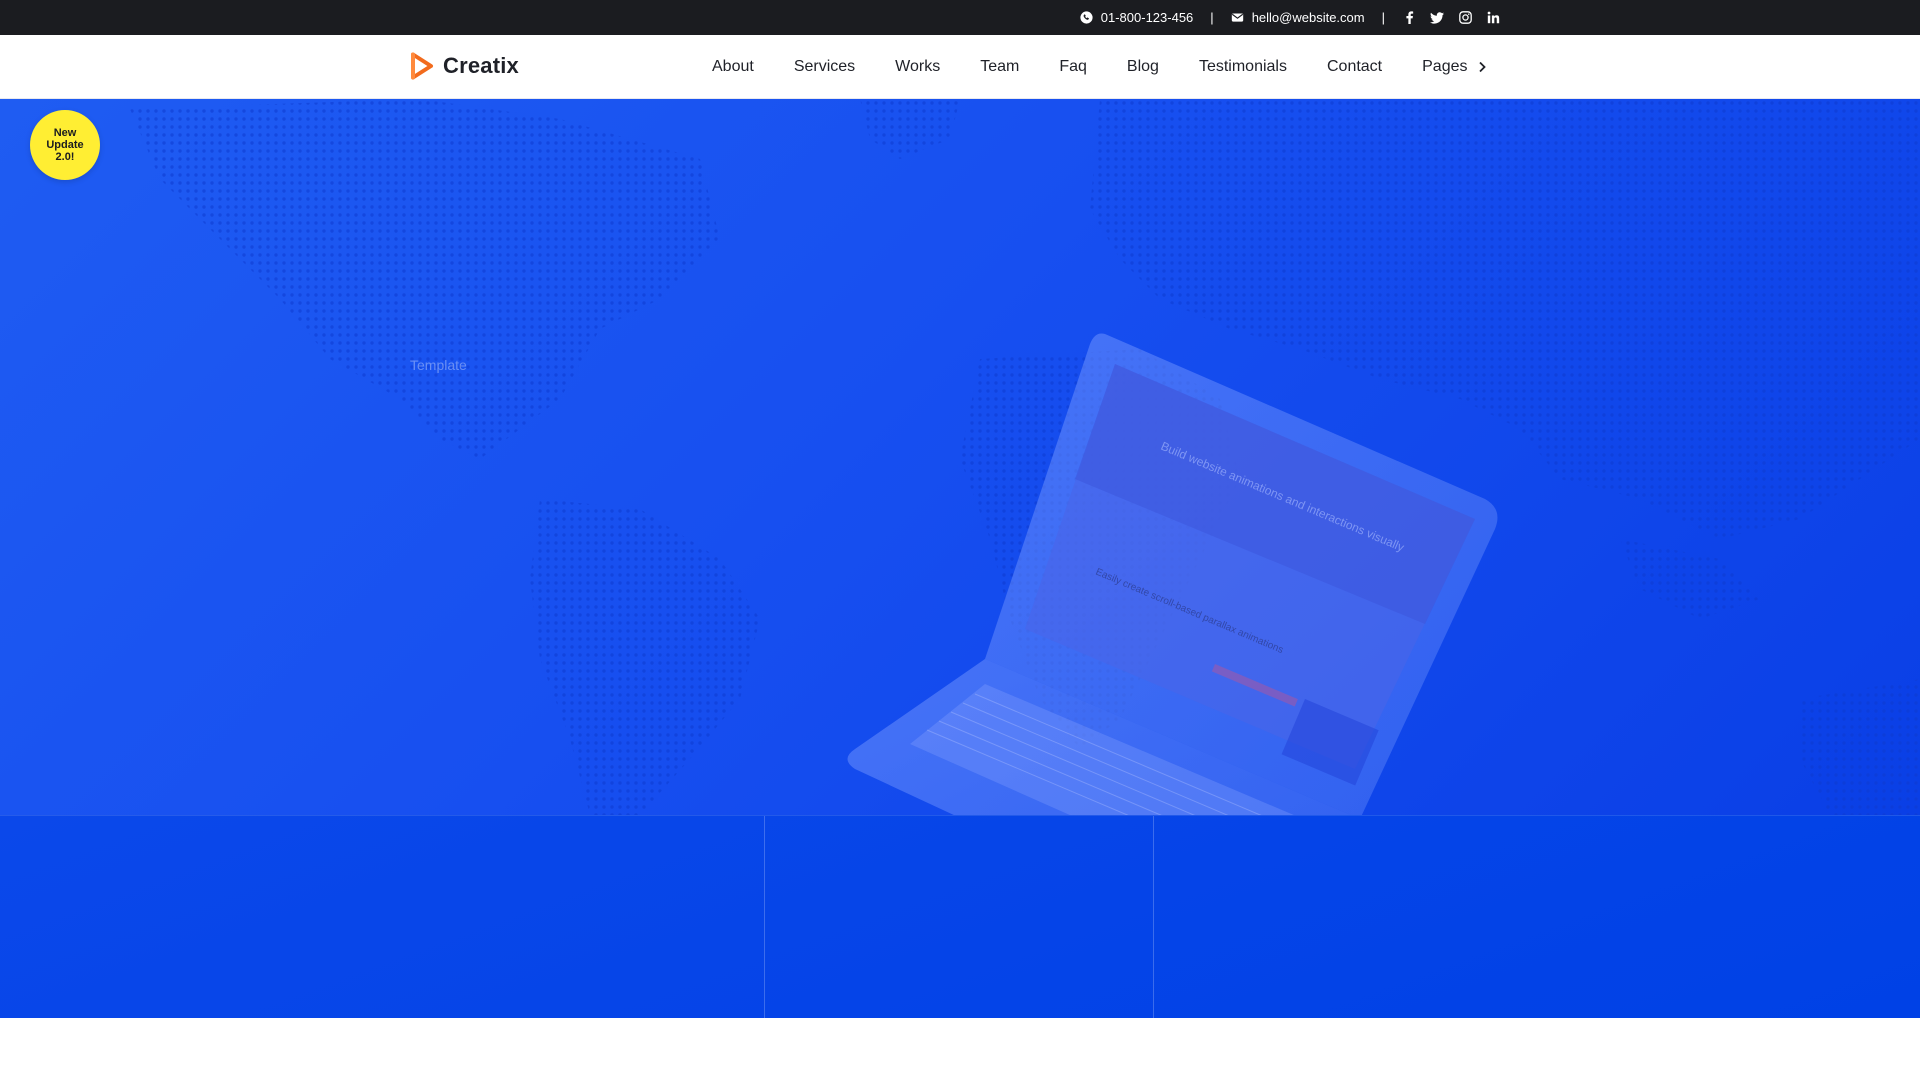 This screenshot has height=1080, width=1920. I want to click on play-logo-icon, so click(422, 66).